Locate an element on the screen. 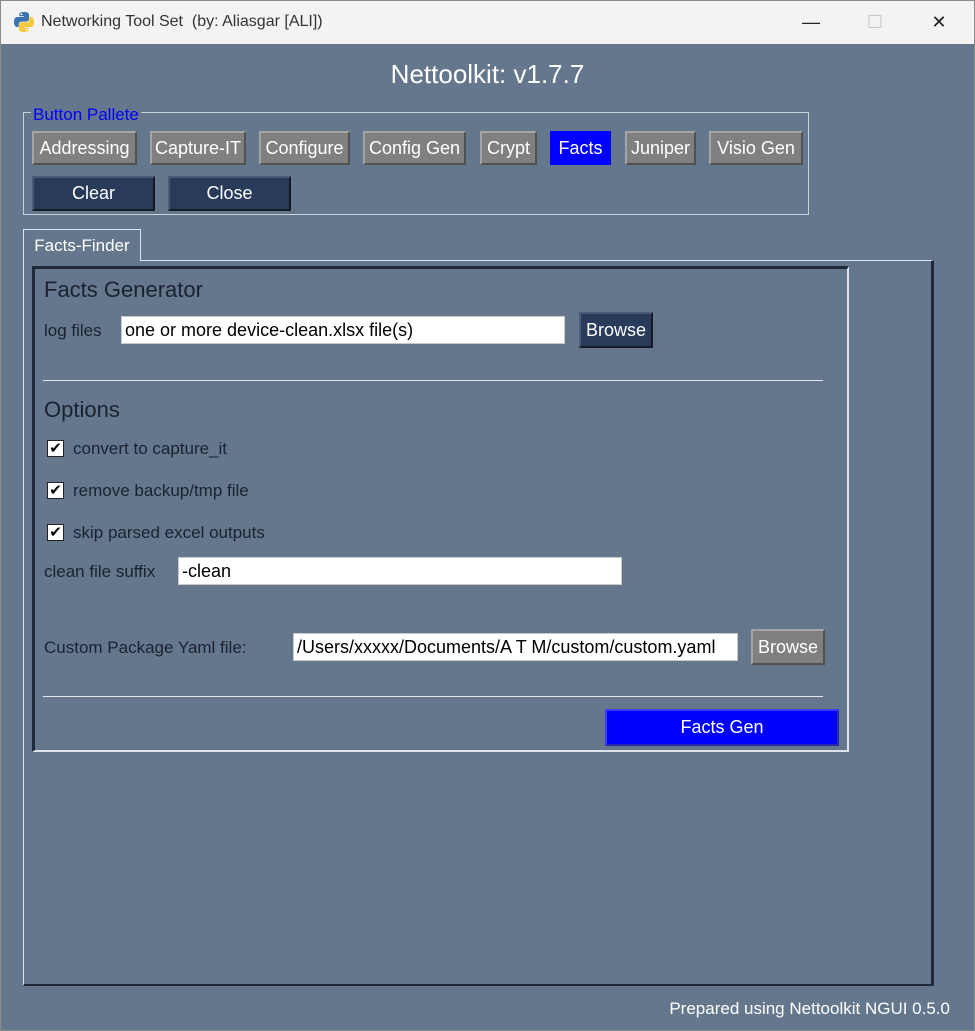 This screenshot has height=1031, width=975. convert-to-capture-it-checkbox: ✔ is located at coordinates (55, 448).